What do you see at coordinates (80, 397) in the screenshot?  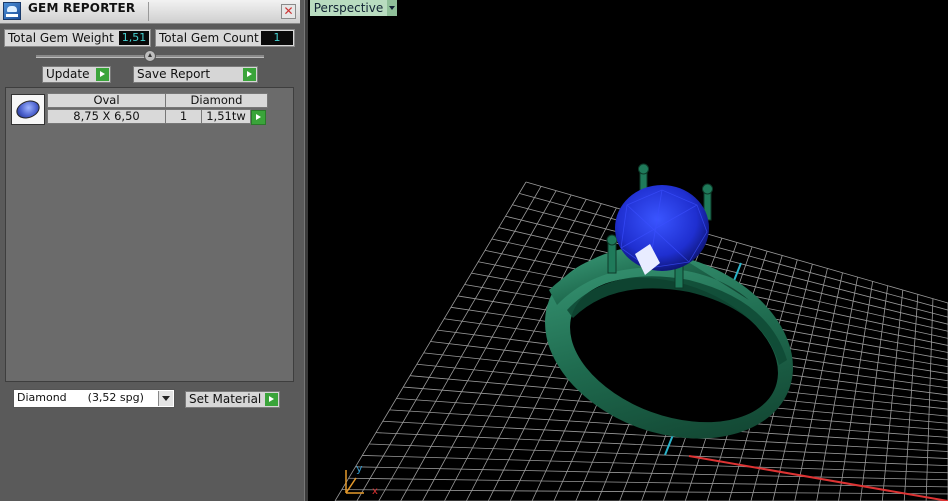 I see `material-select-value: Diamond (3,52 spg)` at bounding box center [80, 397].